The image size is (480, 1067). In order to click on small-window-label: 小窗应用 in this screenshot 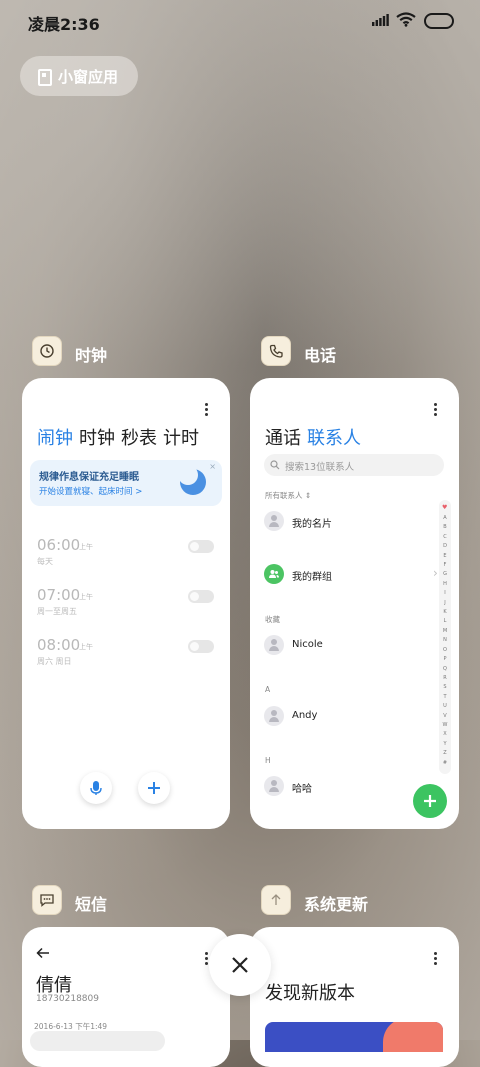, I will do `click(88, 77)`.